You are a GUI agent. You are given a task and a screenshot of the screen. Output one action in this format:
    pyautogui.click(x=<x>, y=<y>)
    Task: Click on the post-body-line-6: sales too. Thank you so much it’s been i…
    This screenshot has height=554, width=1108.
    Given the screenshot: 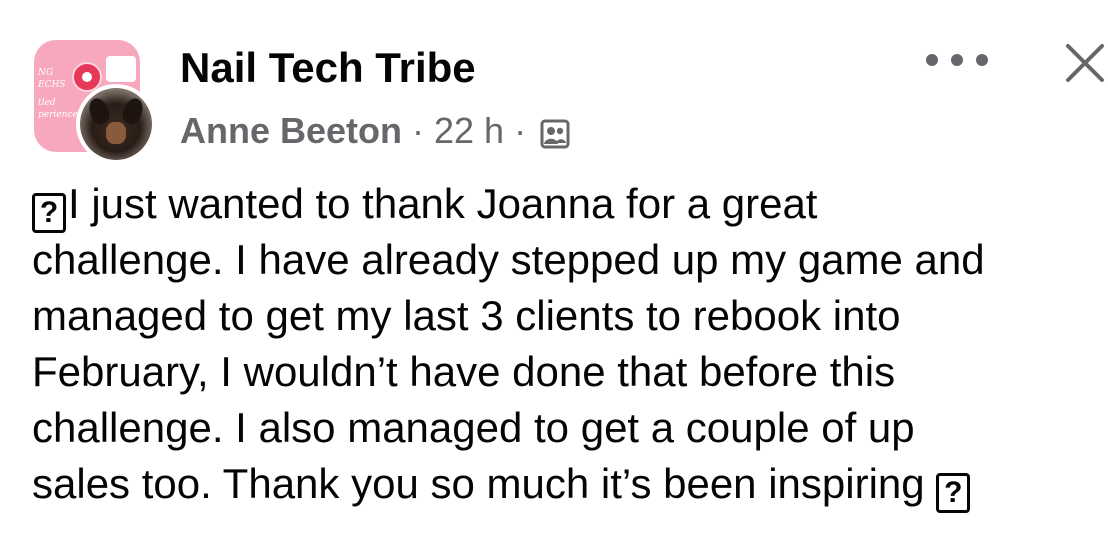 What is the action you would take?
    pyautogui.click(x=570, y=484)
    